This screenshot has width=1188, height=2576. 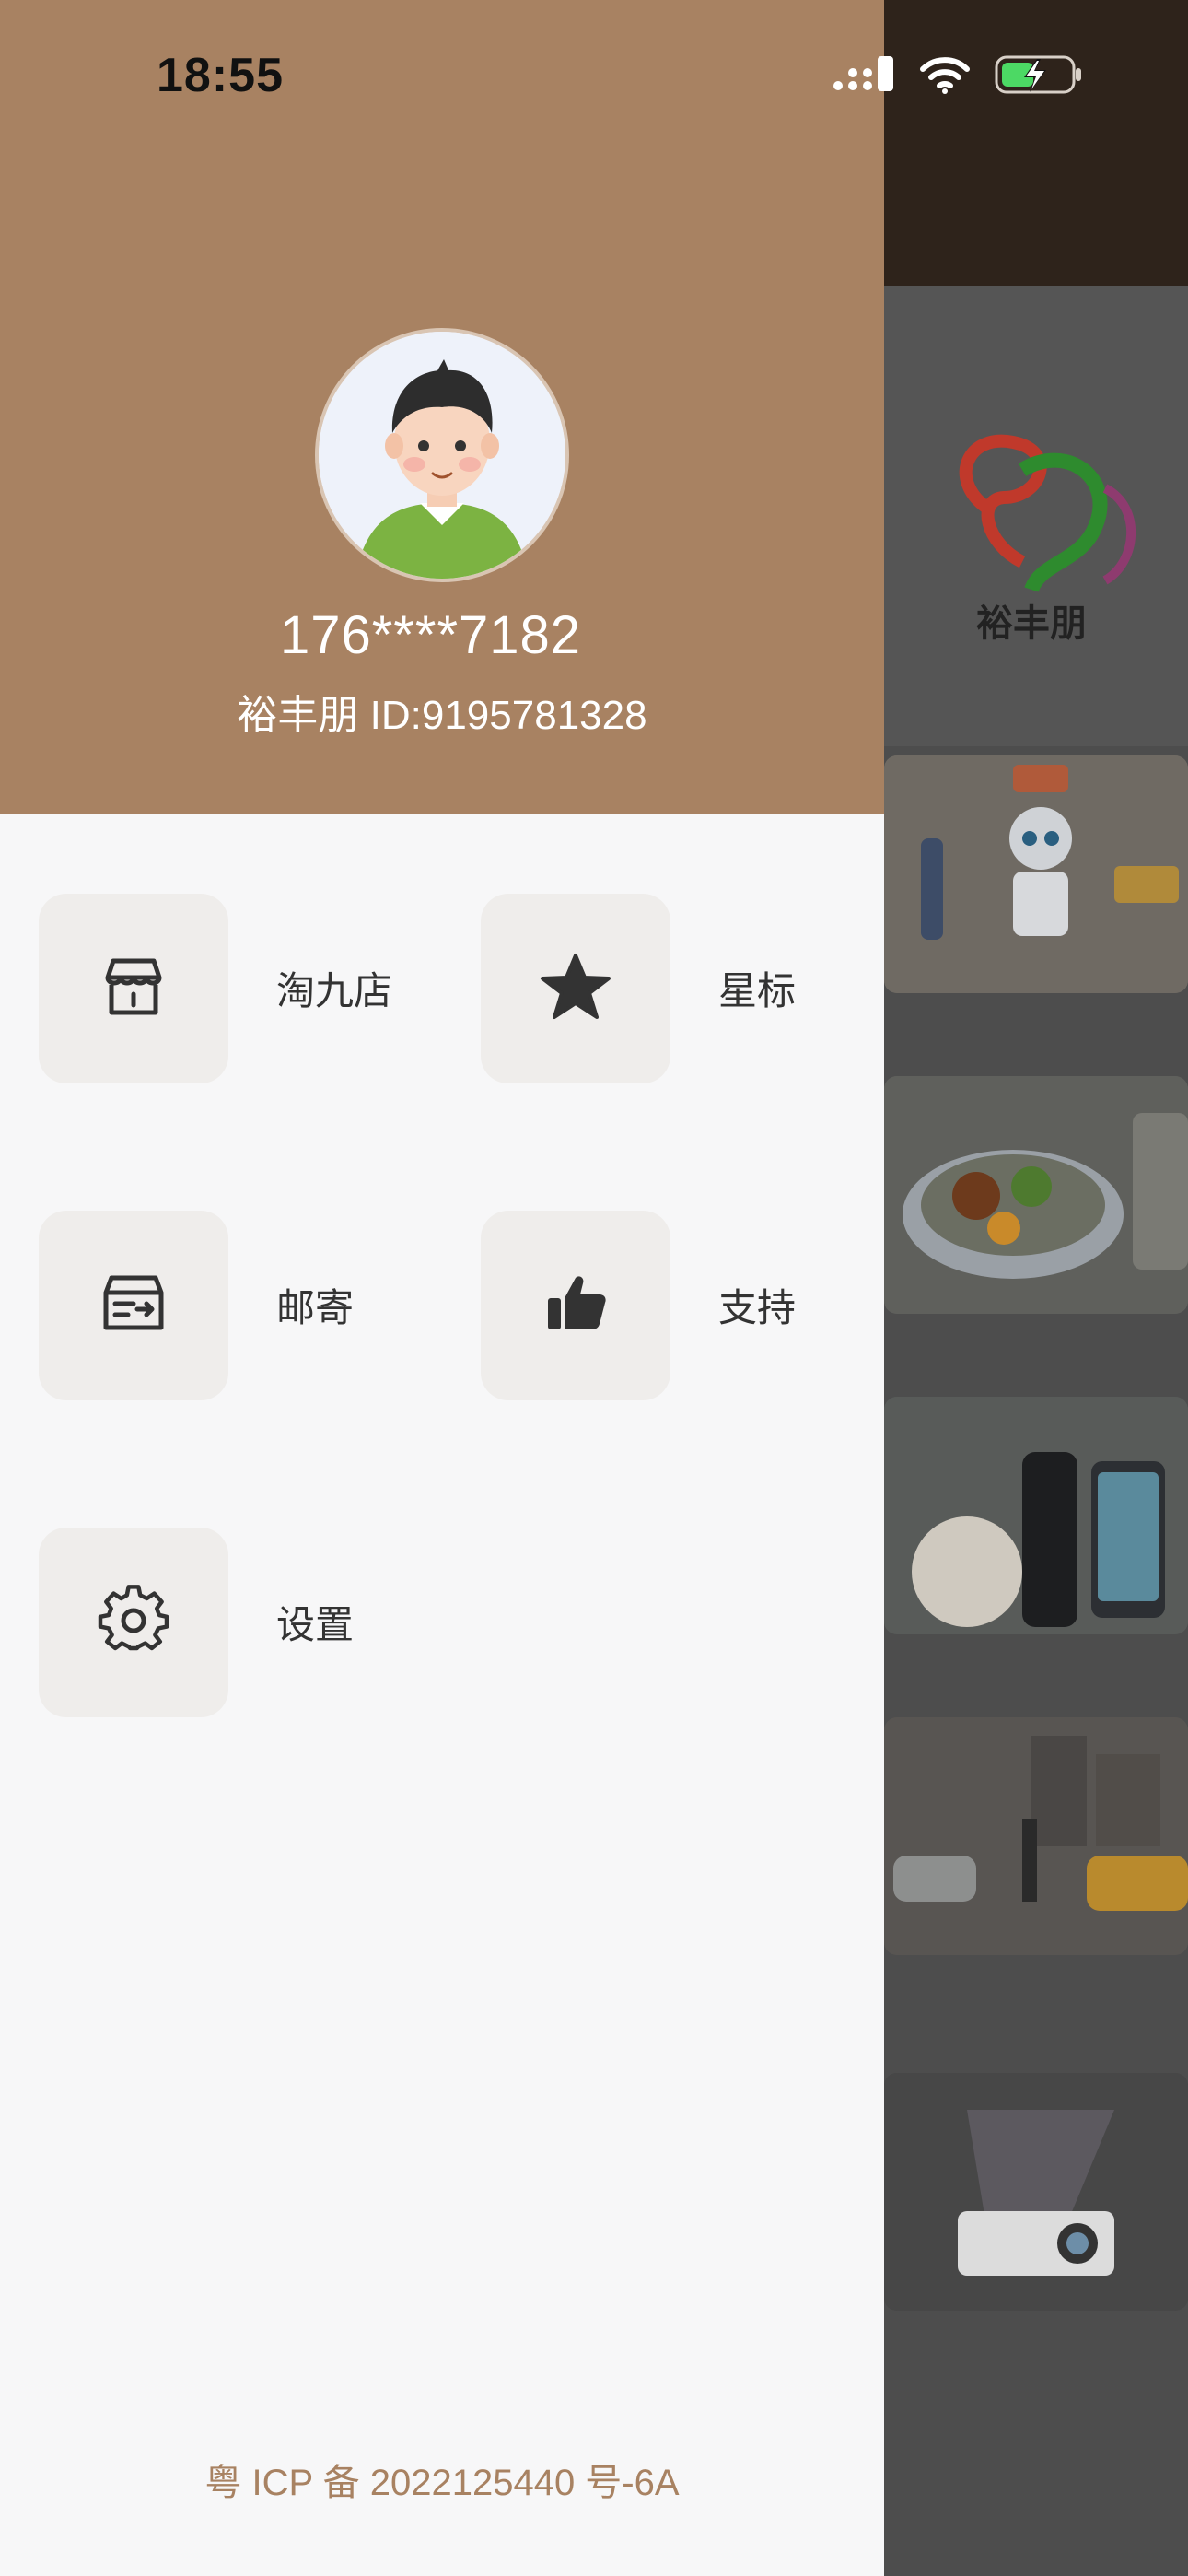 What do you see at coordinates (315, 1624) in the screenshot?
I see `menu-label: 设置` at bounding box center [315, 1624].